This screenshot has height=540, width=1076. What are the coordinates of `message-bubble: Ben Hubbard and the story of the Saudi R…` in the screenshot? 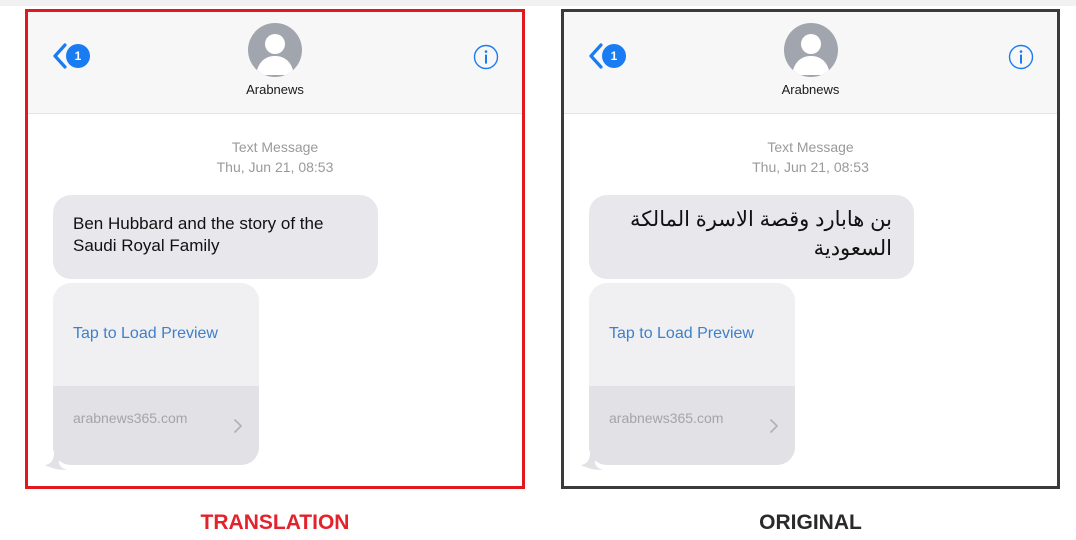 It's located at (215, 237).